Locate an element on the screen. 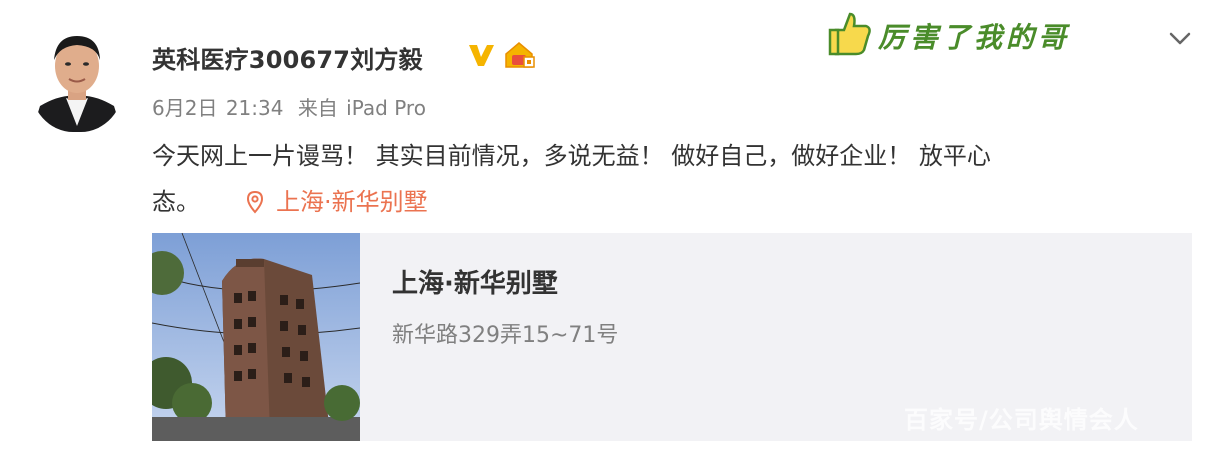 This screenshot has width=1218, height=450. sticker-banner: 厉害了我的哥 is located at coordinates (973, 33).